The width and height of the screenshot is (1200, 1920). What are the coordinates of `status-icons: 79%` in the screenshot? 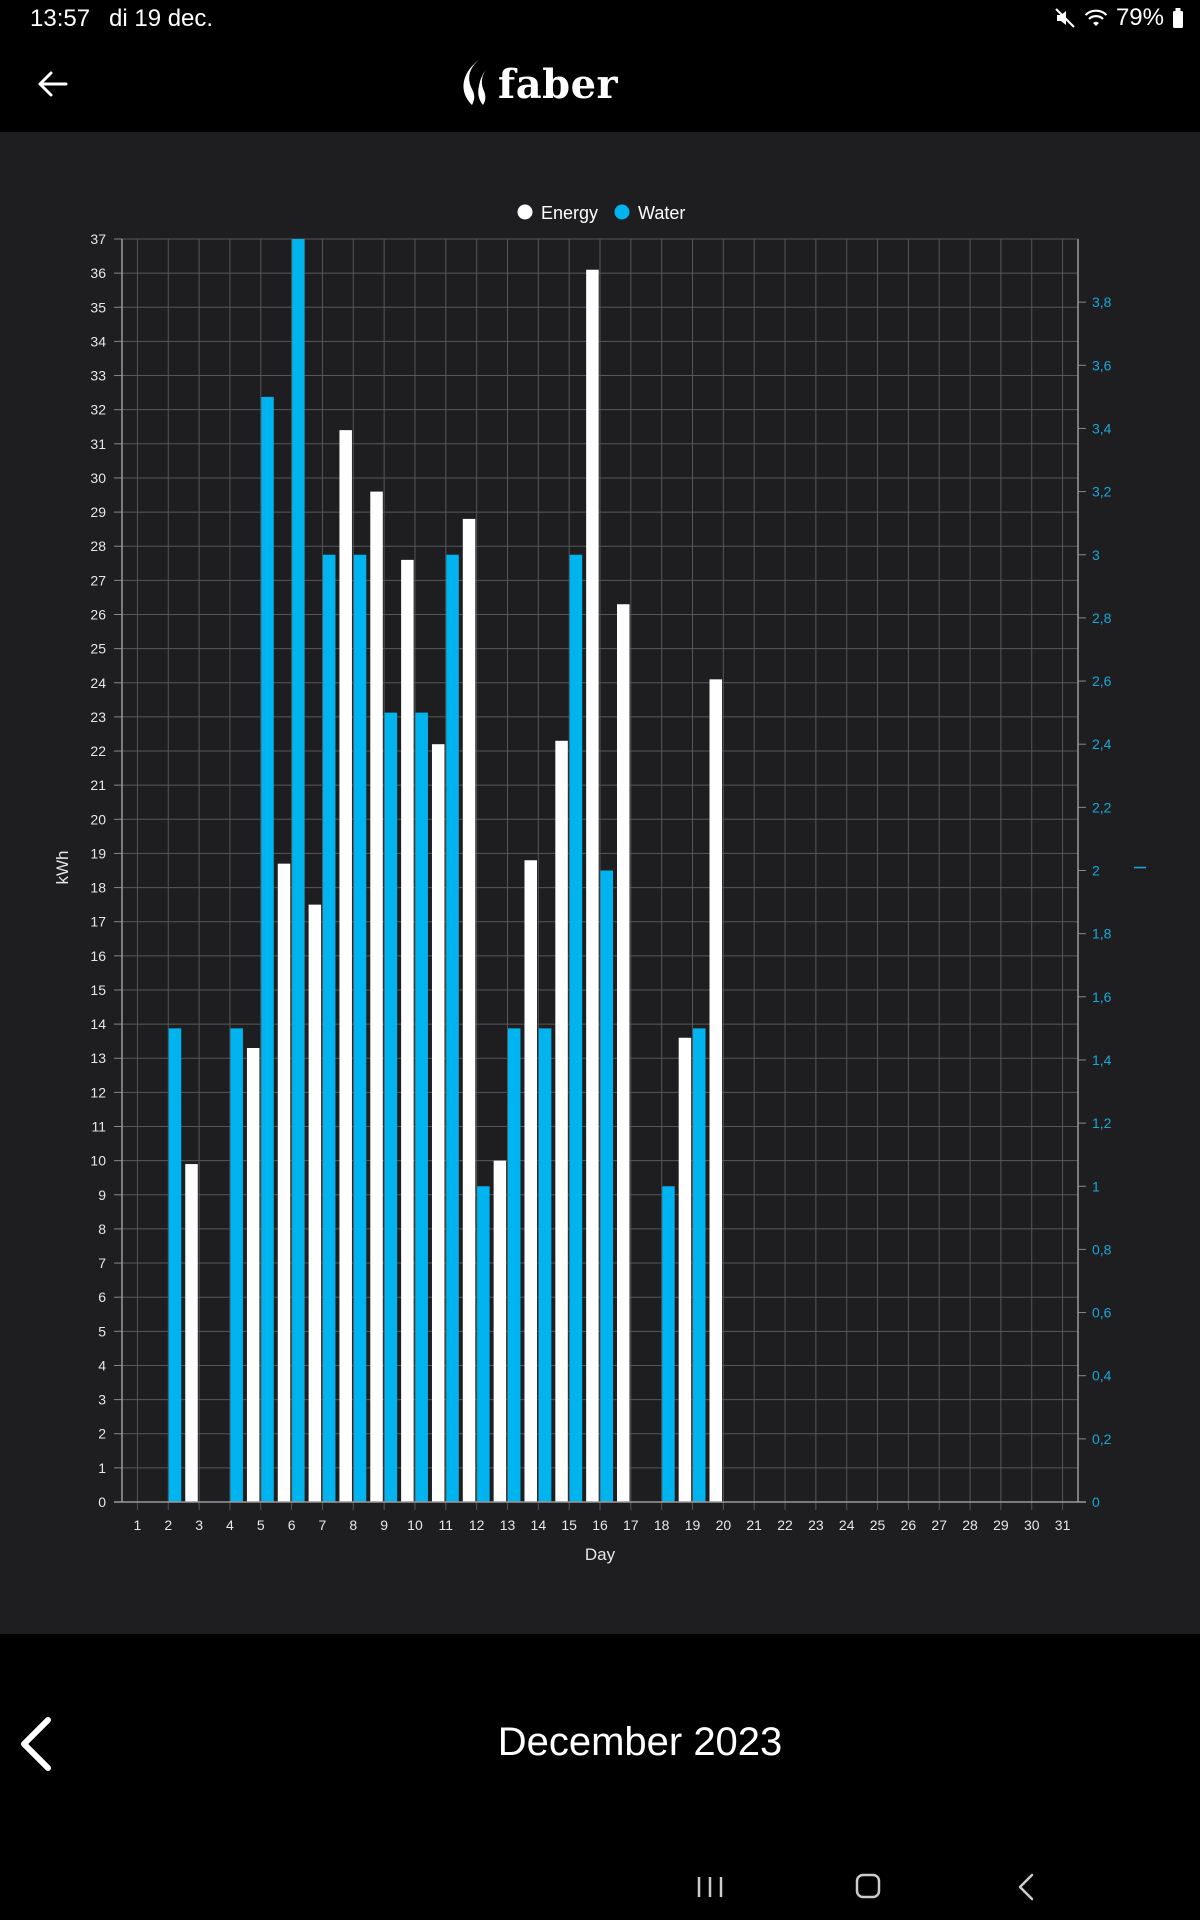 It's located at (1119, 18).